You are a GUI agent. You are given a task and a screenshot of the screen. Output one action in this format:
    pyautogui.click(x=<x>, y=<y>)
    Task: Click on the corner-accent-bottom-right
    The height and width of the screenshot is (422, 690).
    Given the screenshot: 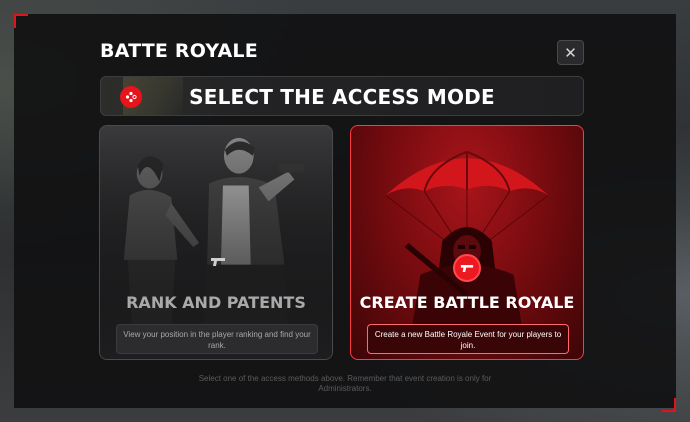 What is the action you would take?
    pyautogui.click(x=669, y=405)
    